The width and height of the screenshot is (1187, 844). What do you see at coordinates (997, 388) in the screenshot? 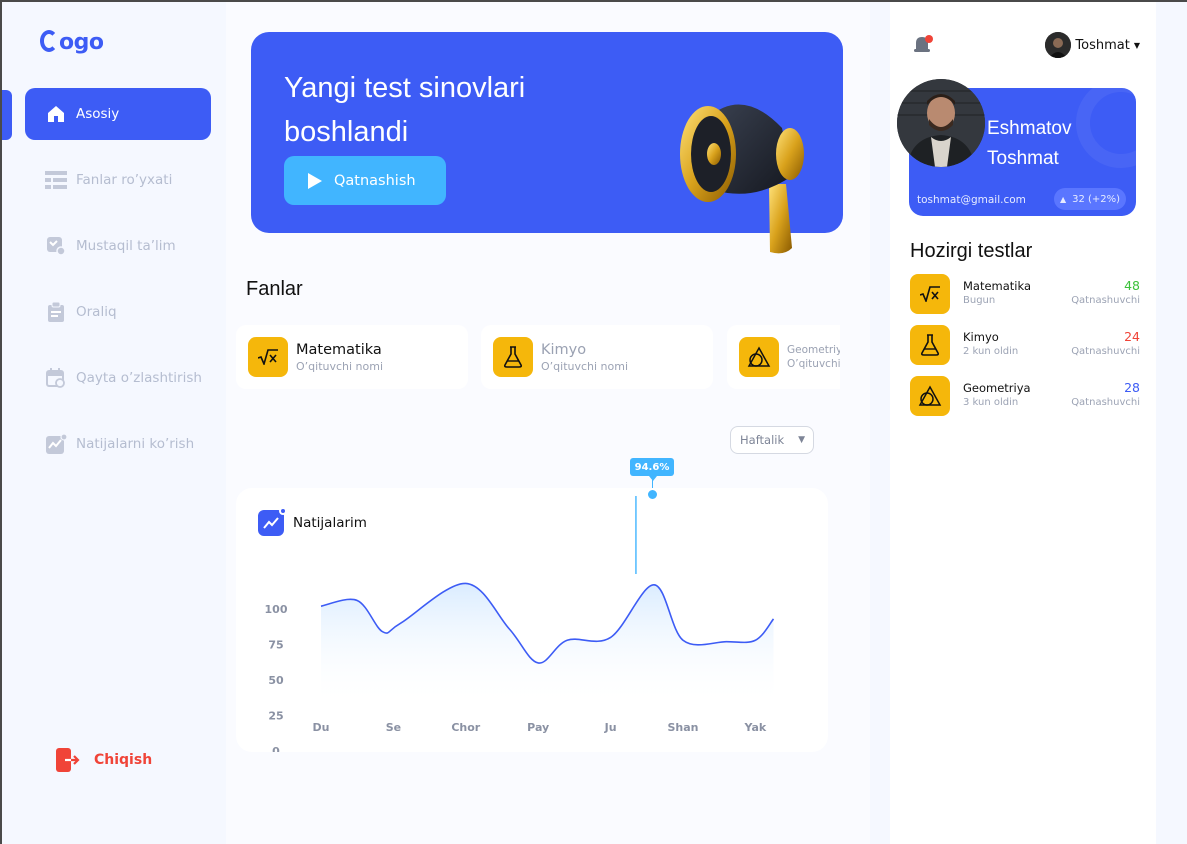
I see `test-name: Geometriya` at bounding box center [997, 388].